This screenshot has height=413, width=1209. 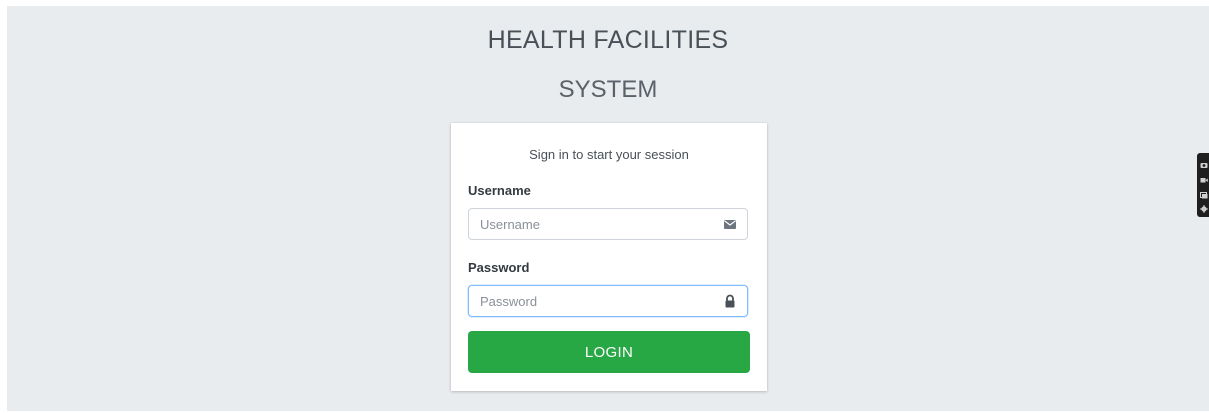 What do you see at coordinates (594, 224) in the screenshot?
I see `username-input` at bounding box center [594, 224].